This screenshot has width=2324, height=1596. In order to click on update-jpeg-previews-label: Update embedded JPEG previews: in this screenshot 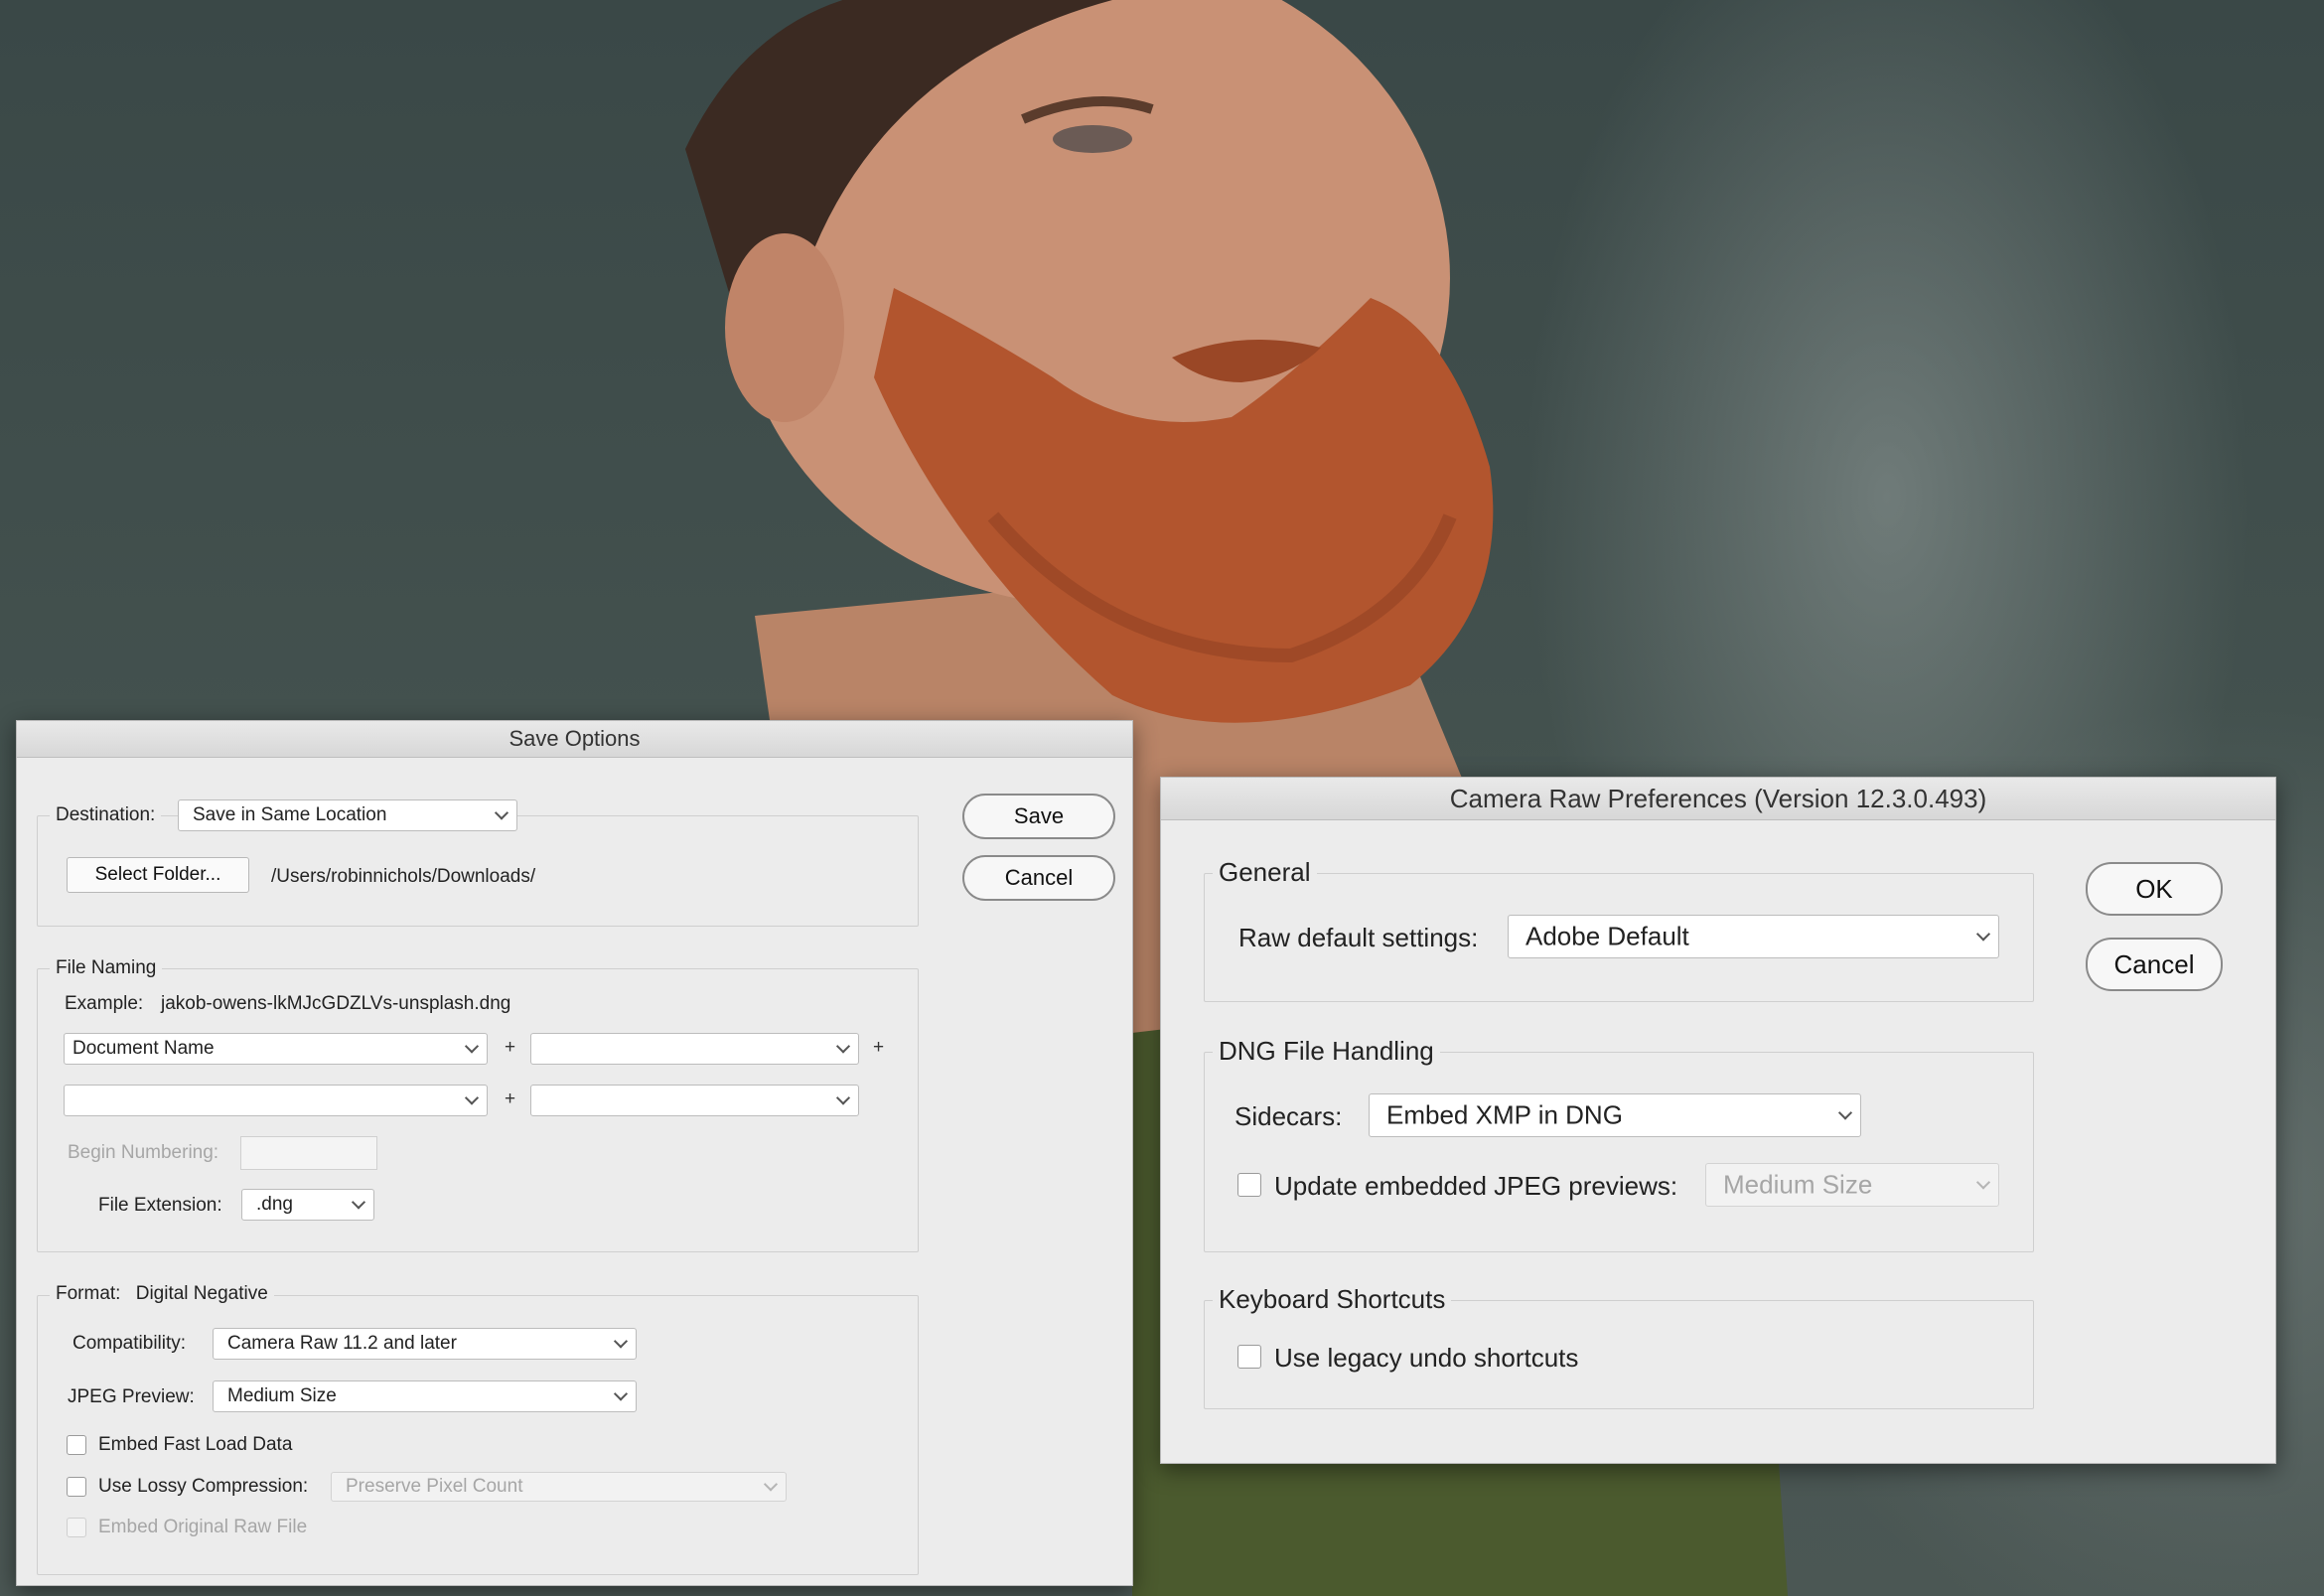, I will do `click(1476, 1186)`.